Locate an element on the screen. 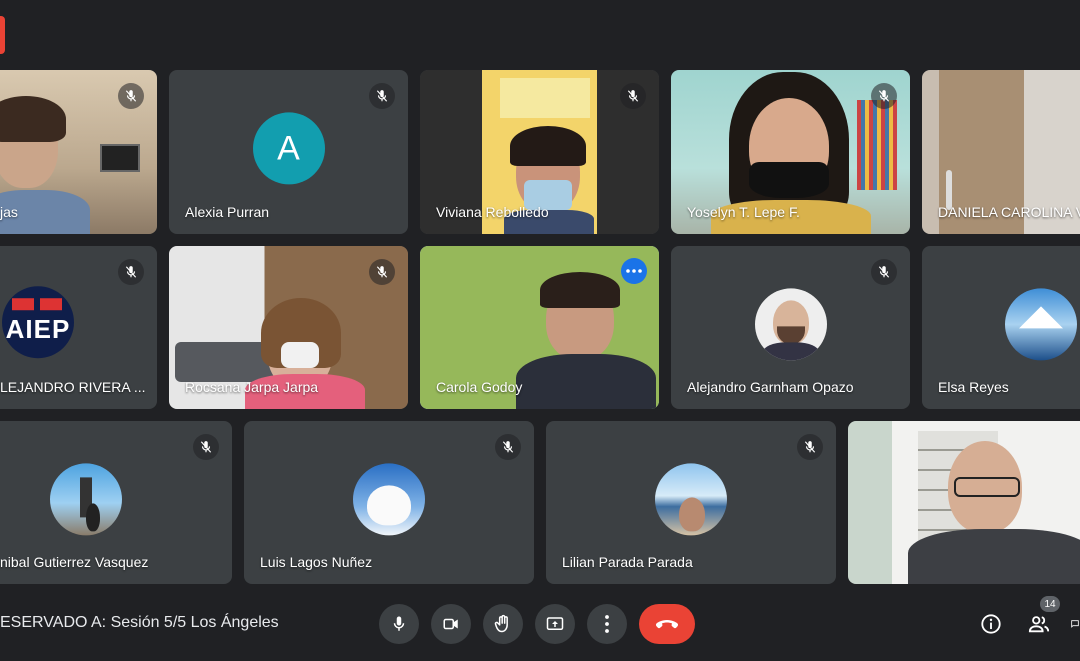  participant-name: Luis Lagos Nuñez is located at coordinates (316, 562).